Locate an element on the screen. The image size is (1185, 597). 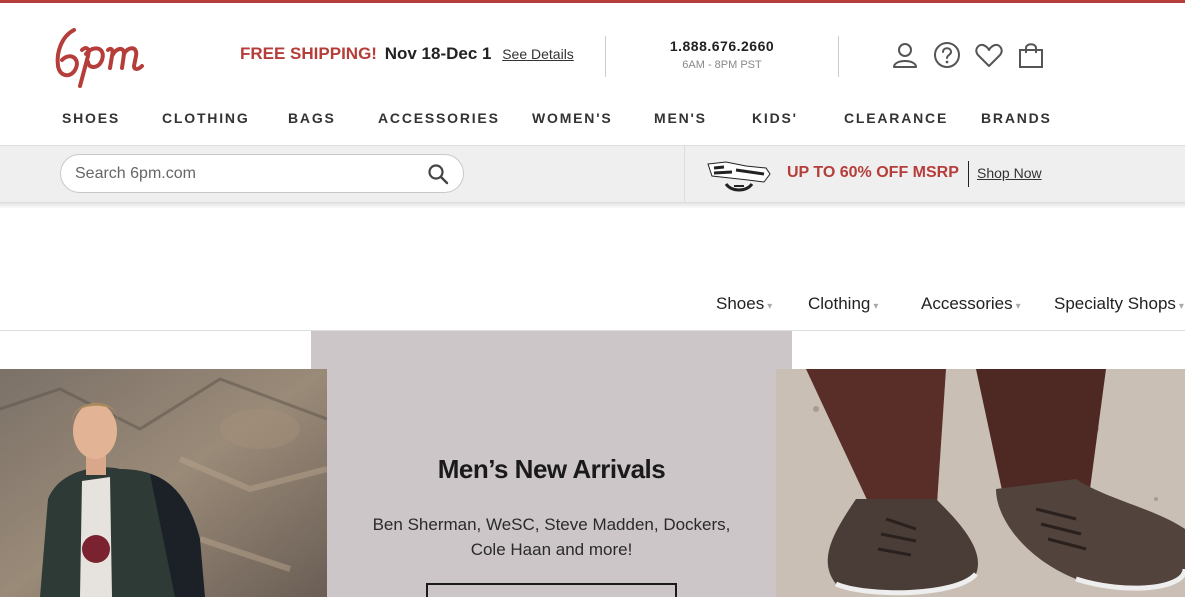
nav-kids: KIDS' is located at coordinates (775, 118).